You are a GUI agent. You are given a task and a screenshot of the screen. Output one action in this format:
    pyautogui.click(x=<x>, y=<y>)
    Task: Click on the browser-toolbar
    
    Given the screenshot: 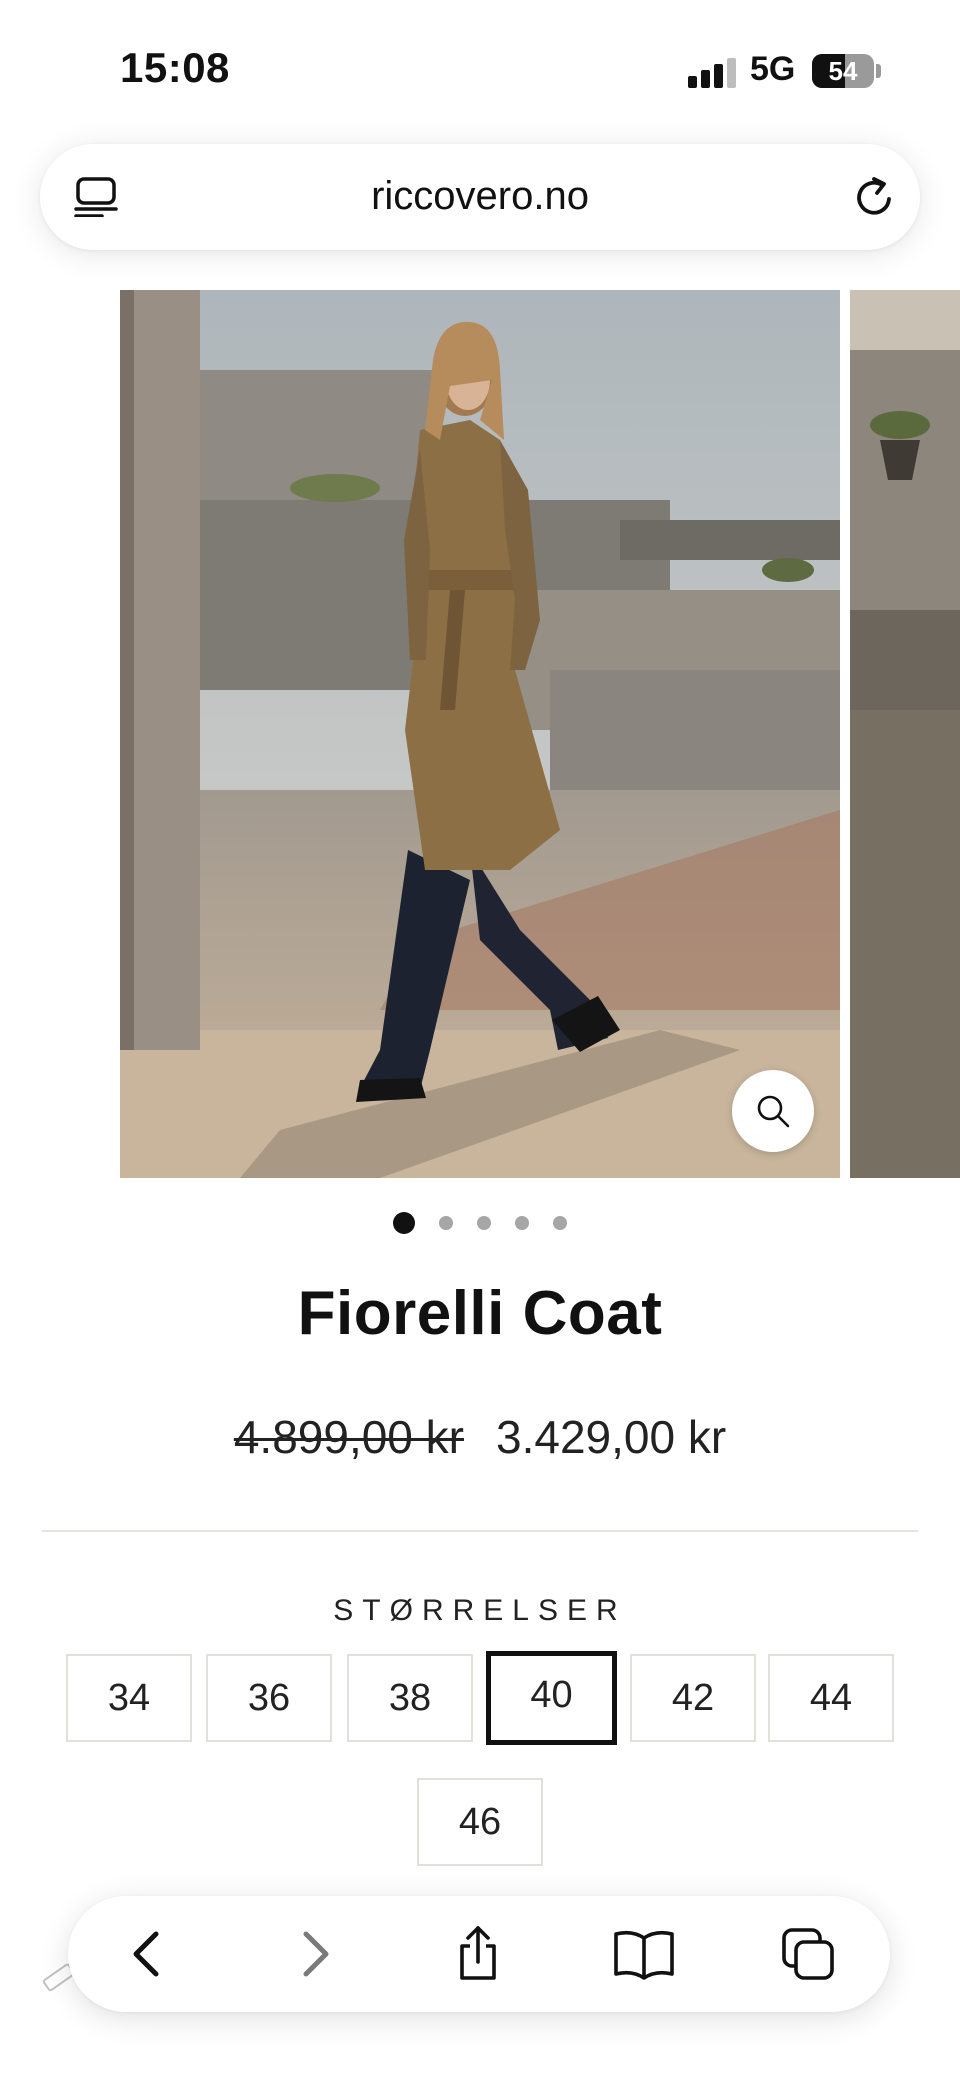 What is the action you would take?
    pyautogui.click(x=479, y=1954)
    